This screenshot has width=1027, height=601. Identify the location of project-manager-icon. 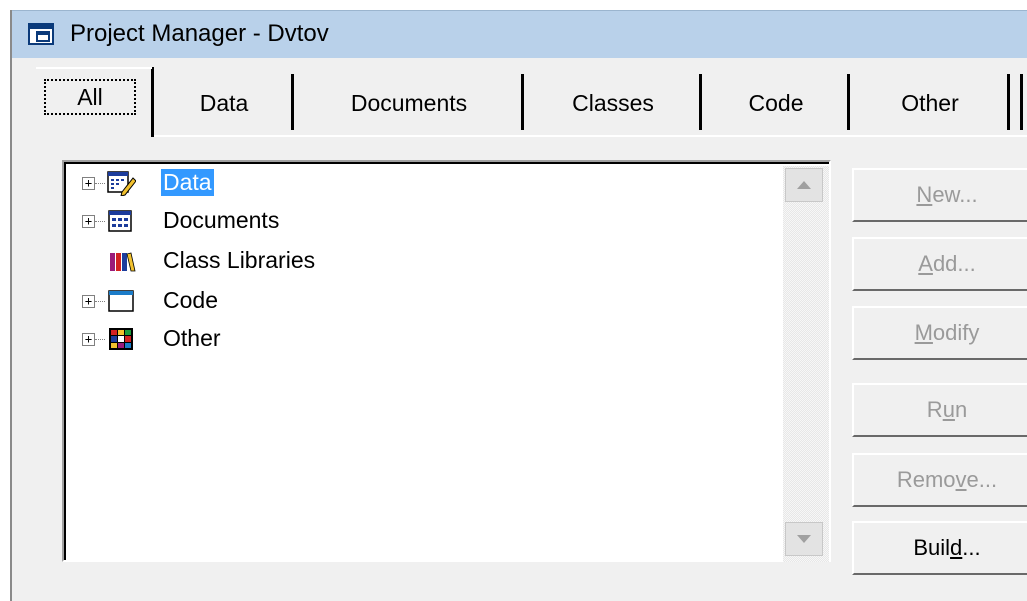
(41, 34).